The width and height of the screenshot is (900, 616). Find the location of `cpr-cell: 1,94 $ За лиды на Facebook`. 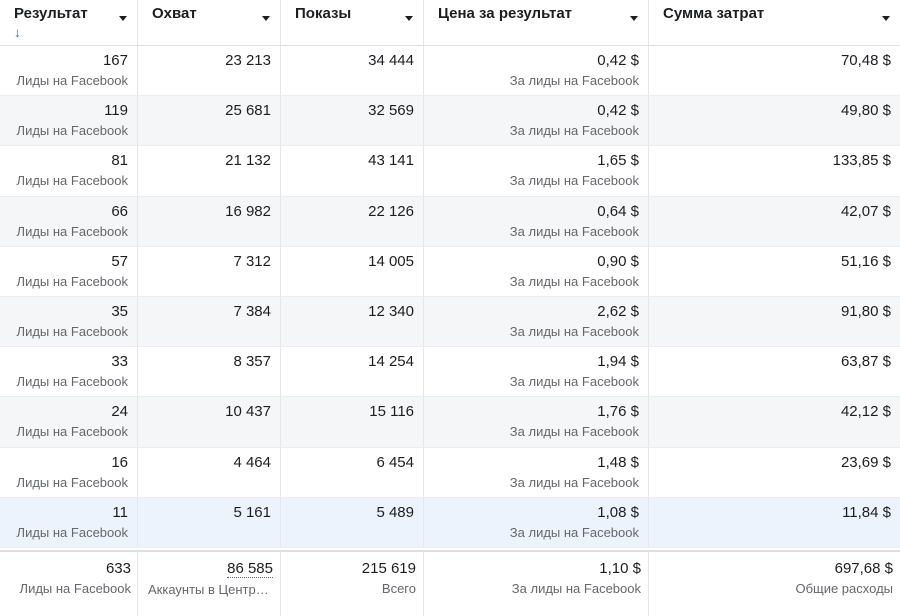

cpr-cell: 1,94 $ За лиды на Facebook is located at coordinates (536, 372).